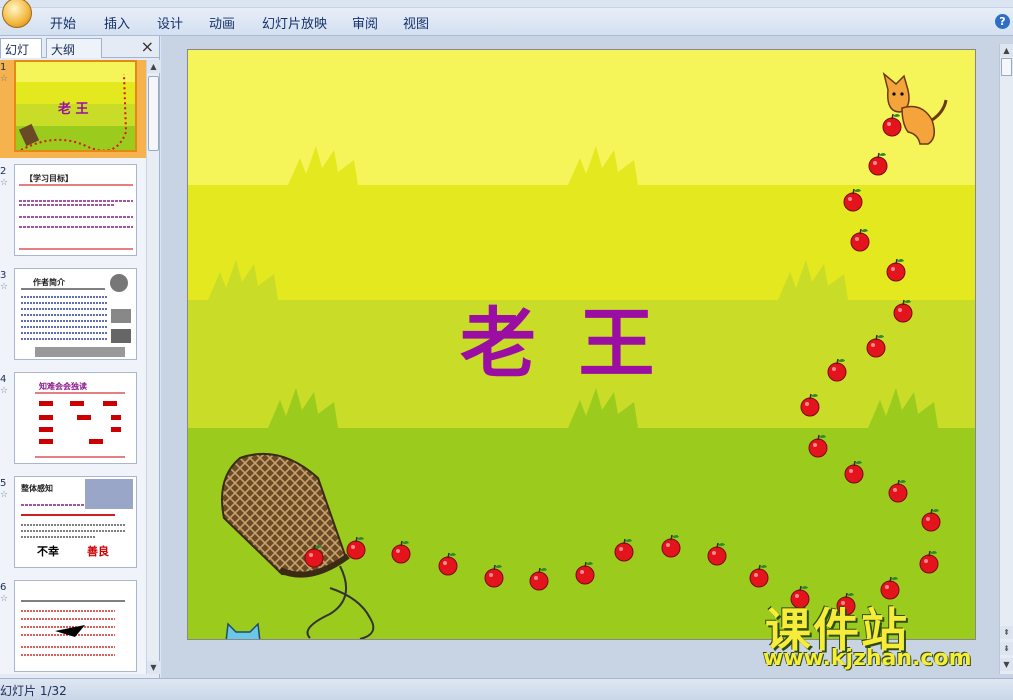  I want to click on tab-outline: 大纲, so click(74, 48).